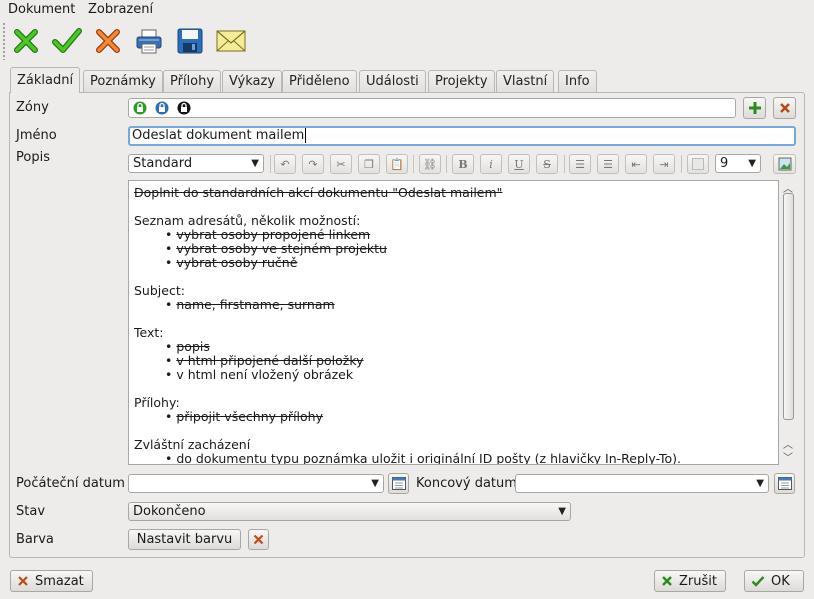 The width and height of the screenshot is (814, 599). What do you see at coordinates (788, 456) in the screenshot?
I see `scroll-down-icon: ﹀` at bounding box center [788, 456].